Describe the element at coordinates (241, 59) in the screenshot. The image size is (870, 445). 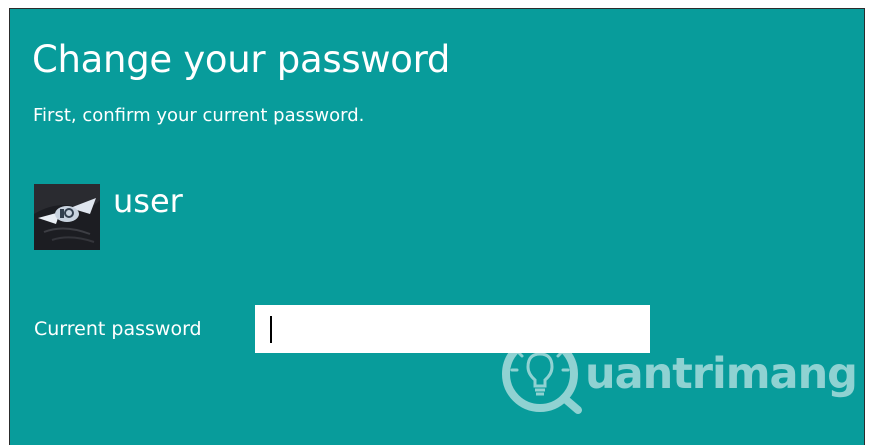
I see `page-title: Change your password` at that location.